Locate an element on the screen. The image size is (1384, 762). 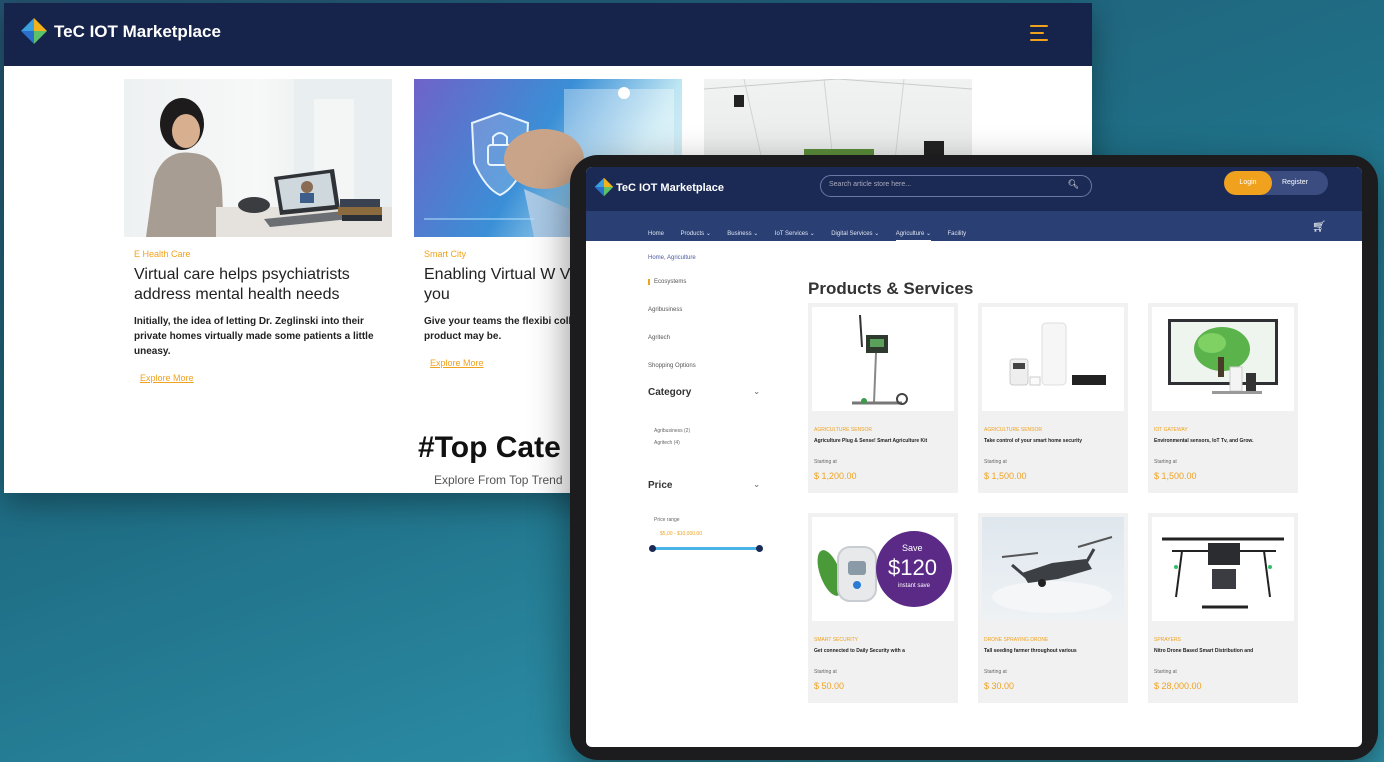
product-price: $ 30.00 is located at coordinates (999, 686).